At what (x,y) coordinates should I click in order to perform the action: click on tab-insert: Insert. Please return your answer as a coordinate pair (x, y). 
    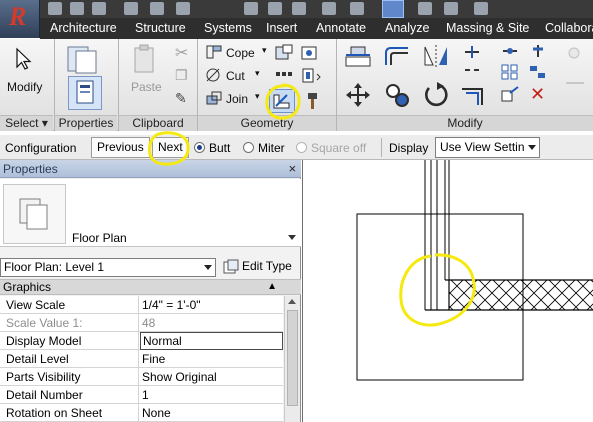
    Looking at the image, I should click on (281, 28).